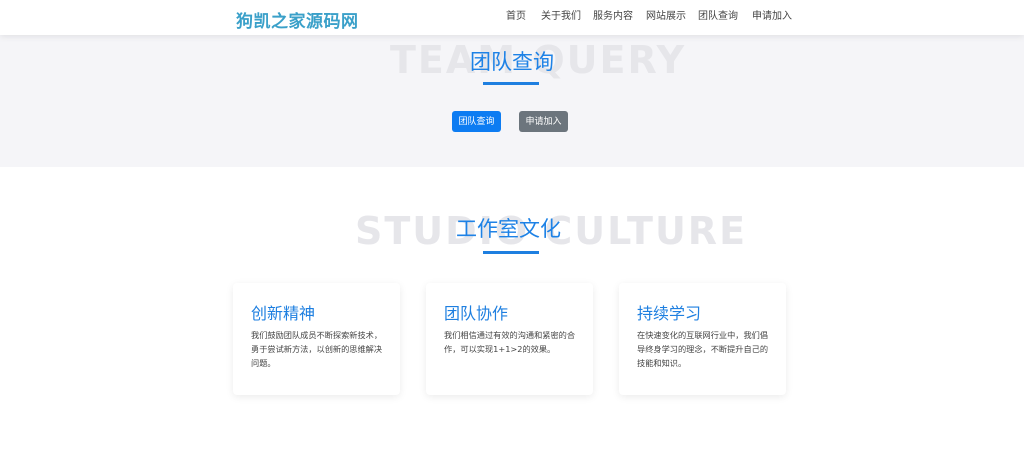 The width and height of the screenshot is (1024, 473). I want to click on site-logo: 狗凯之家源码网, so click(297, 19).